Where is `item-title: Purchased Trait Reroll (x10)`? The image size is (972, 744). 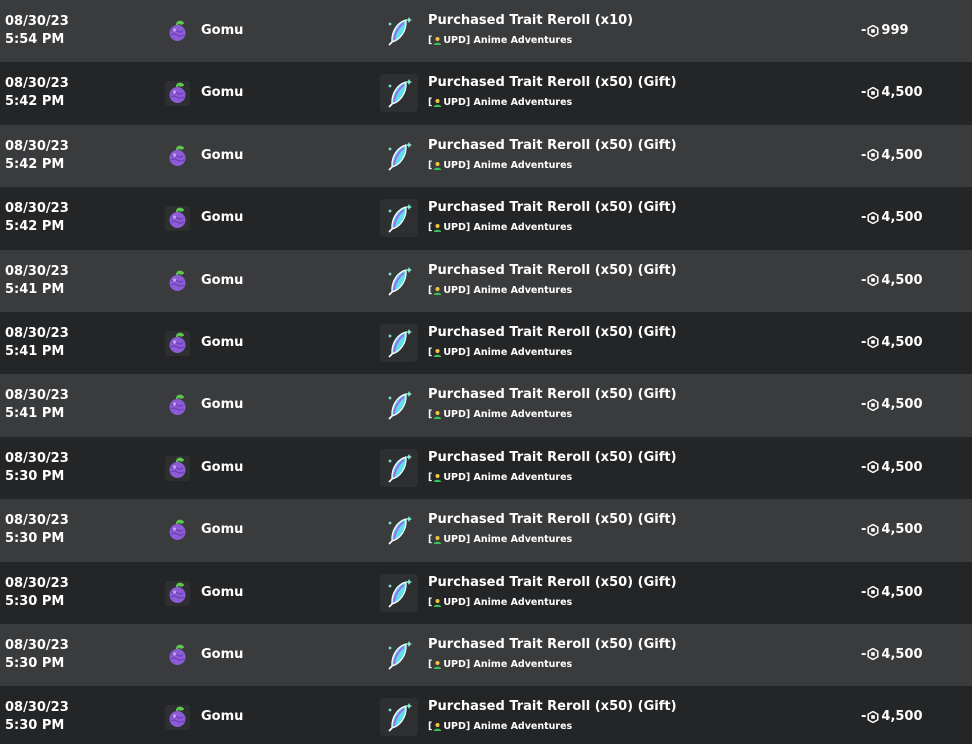 item-title: Purchased Trait Reroll (x10) is located at coordinates (530, 20).